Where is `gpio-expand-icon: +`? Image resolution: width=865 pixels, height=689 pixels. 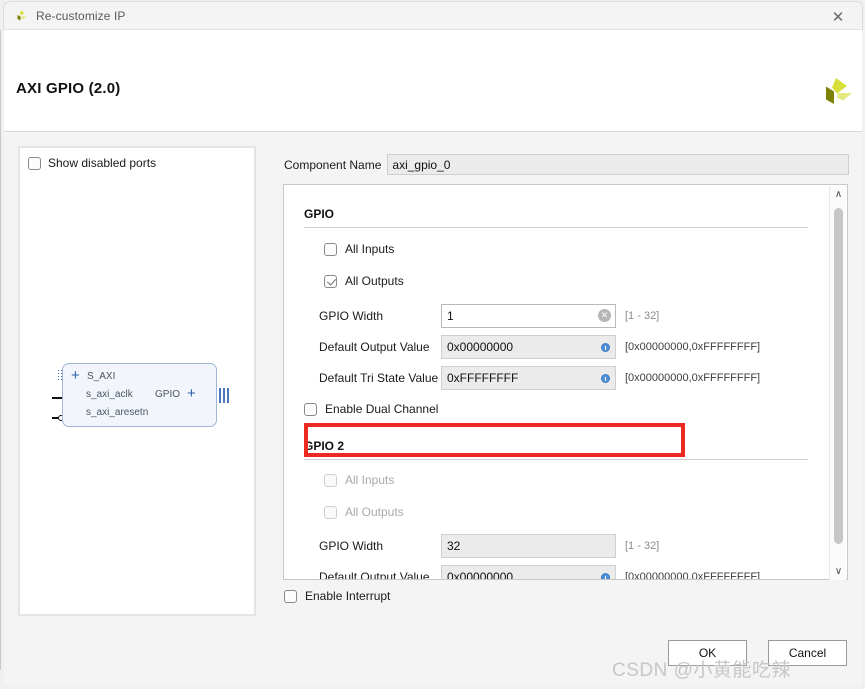
gpio-expand-icon: + is located at coordinates (191, 393).